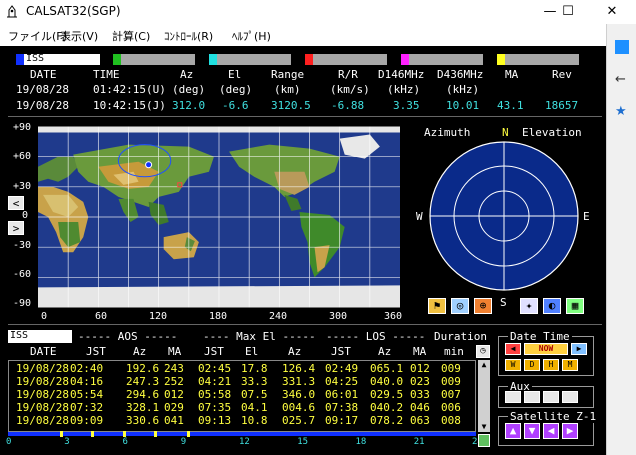 Image resolution: width=636 pixels, height=455 pixels. Describe the element at coordinates (215, 368) in the screenshot. I see `pass-cell: 02:45` at that location.